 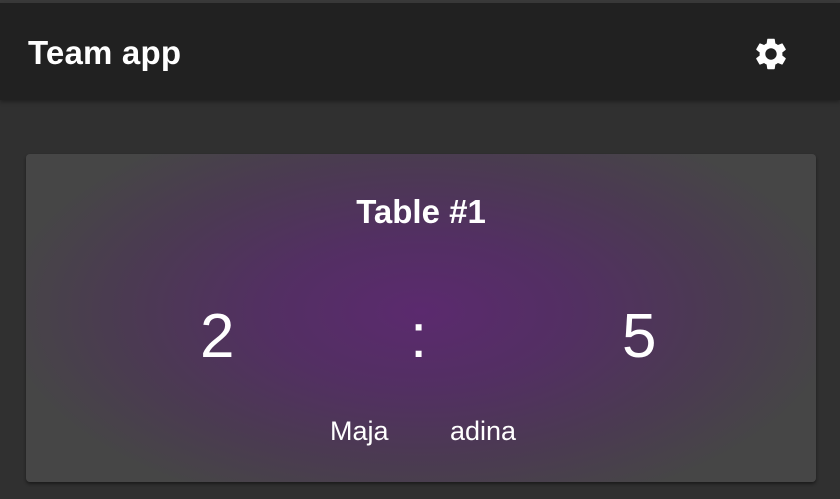 I want to click on player-name-left: Maja, so click(x=359, y=431).